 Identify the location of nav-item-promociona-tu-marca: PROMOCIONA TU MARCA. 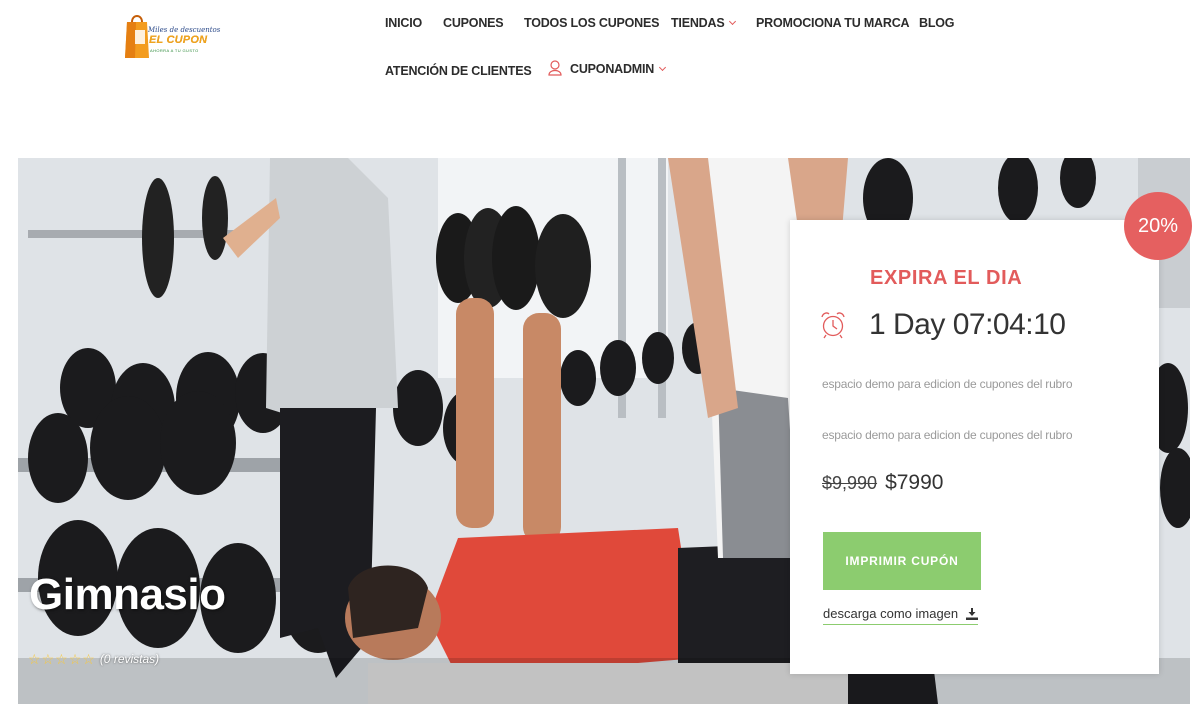
(833, 23).